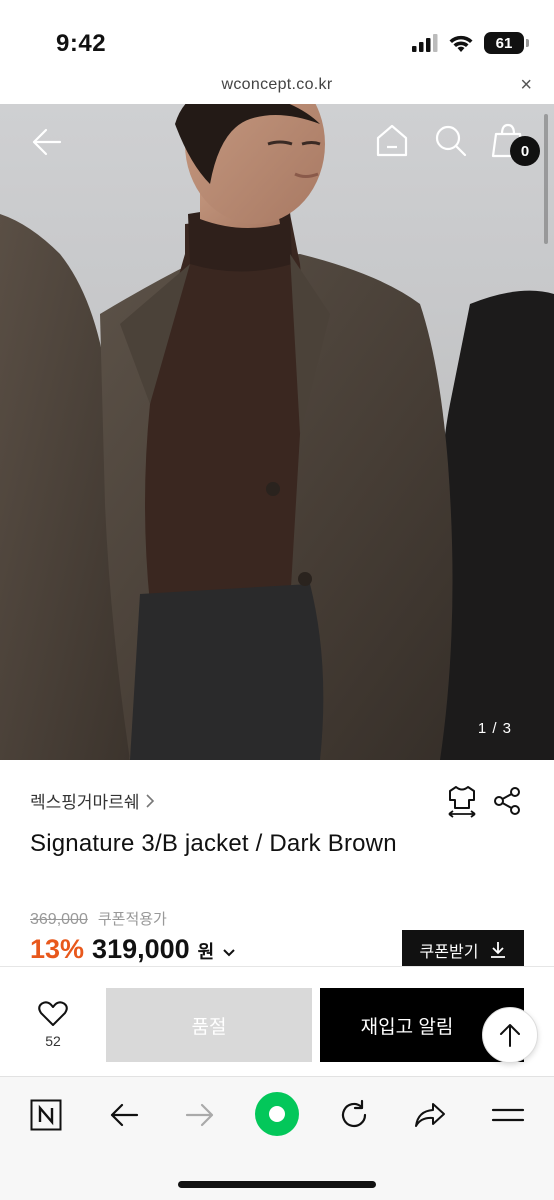 This screenshot has height=1200, width=554. I want to click on reload-button, so click(354, 1115).